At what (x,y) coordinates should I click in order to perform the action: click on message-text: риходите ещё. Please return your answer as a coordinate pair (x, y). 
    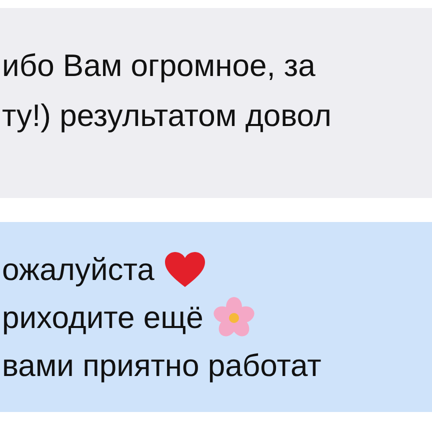
    Looking at the image, I should click on (103, 318).